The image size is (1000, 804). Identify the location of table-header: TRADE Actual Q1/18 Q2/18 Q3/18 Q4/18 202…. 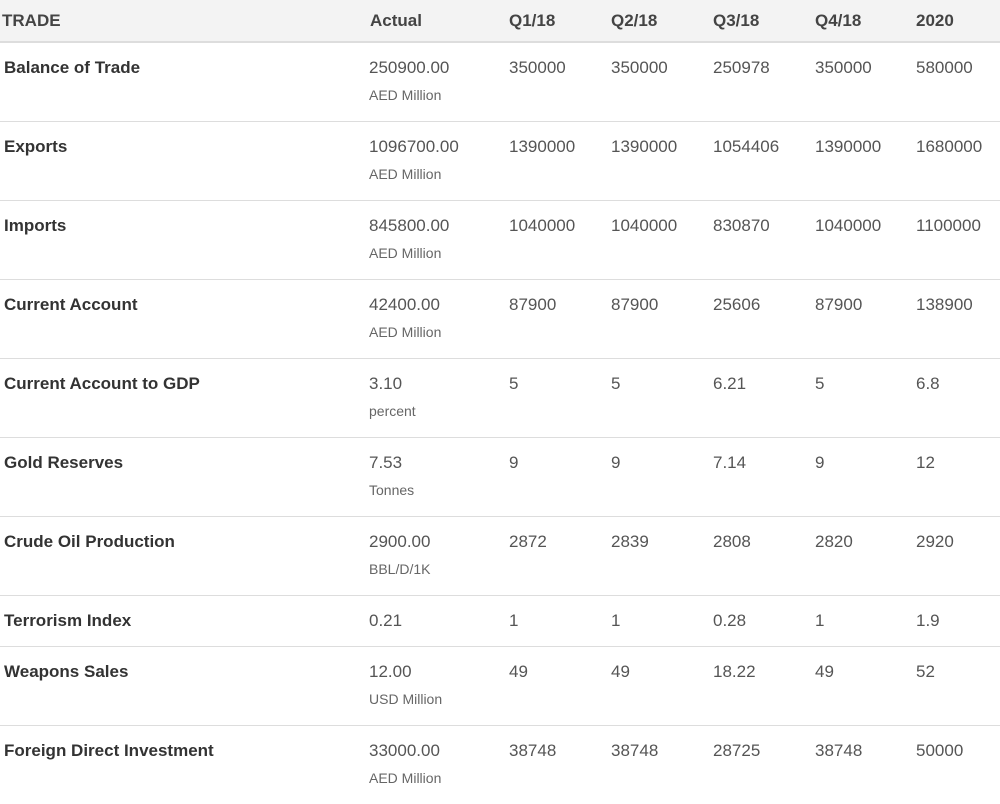
(500, 21).